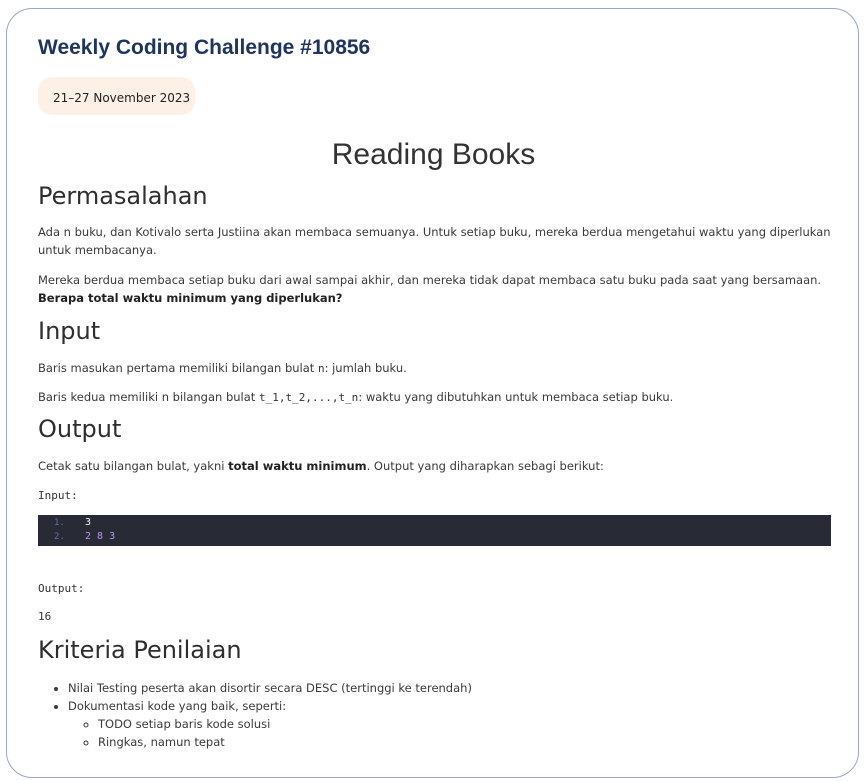  What do you see at coordinates (434, 537) in the screenshot?
I see `code-line: 2. 2 8 3` at bounding box center [434, 537].